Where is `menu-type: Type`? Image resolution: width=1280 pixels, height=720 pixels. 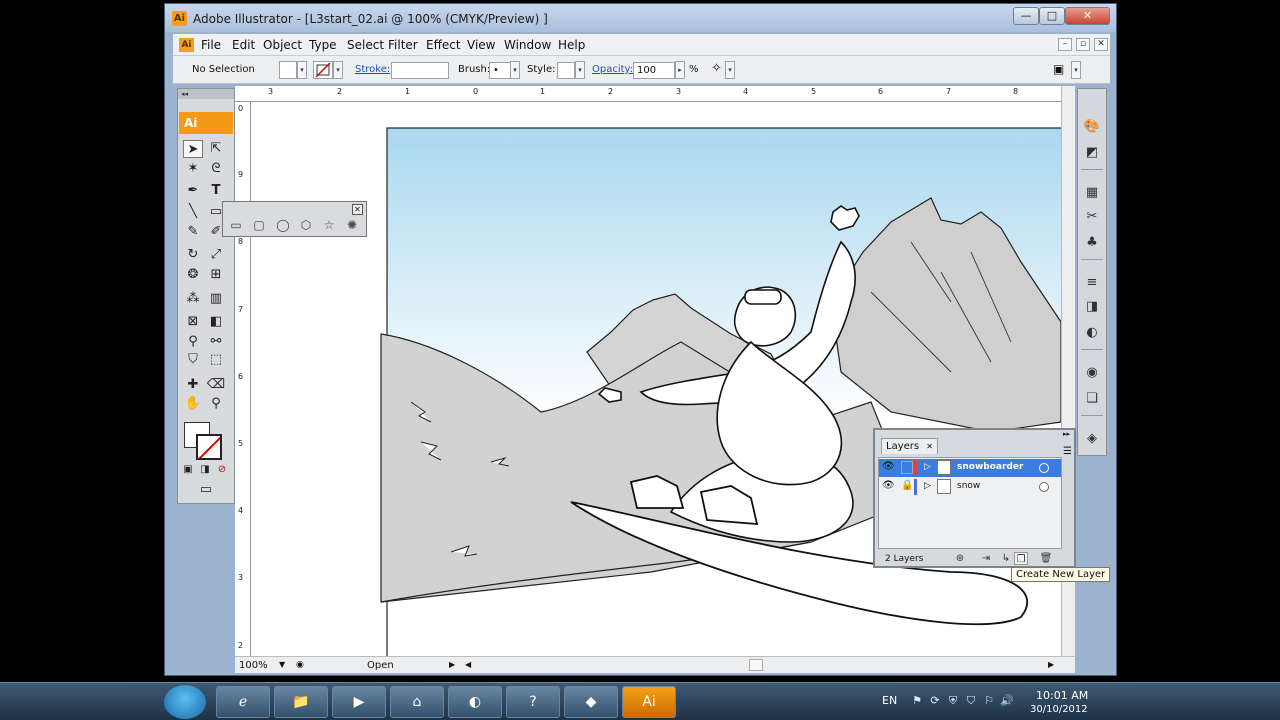 menu-type: Type is located at coordinates (323, 45).